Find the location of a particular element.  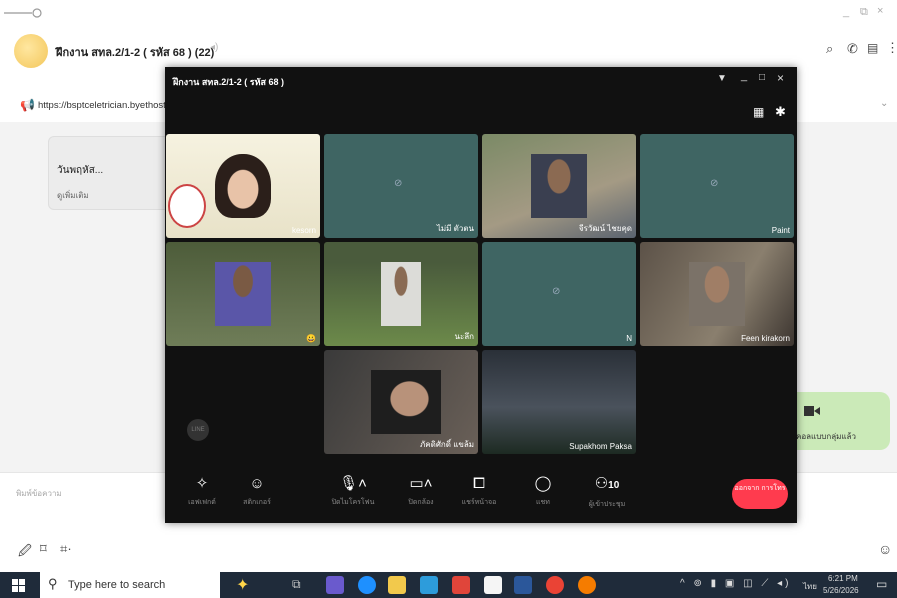

emoji-reaction-icon: 😀 is located at coordinates (311, 338).